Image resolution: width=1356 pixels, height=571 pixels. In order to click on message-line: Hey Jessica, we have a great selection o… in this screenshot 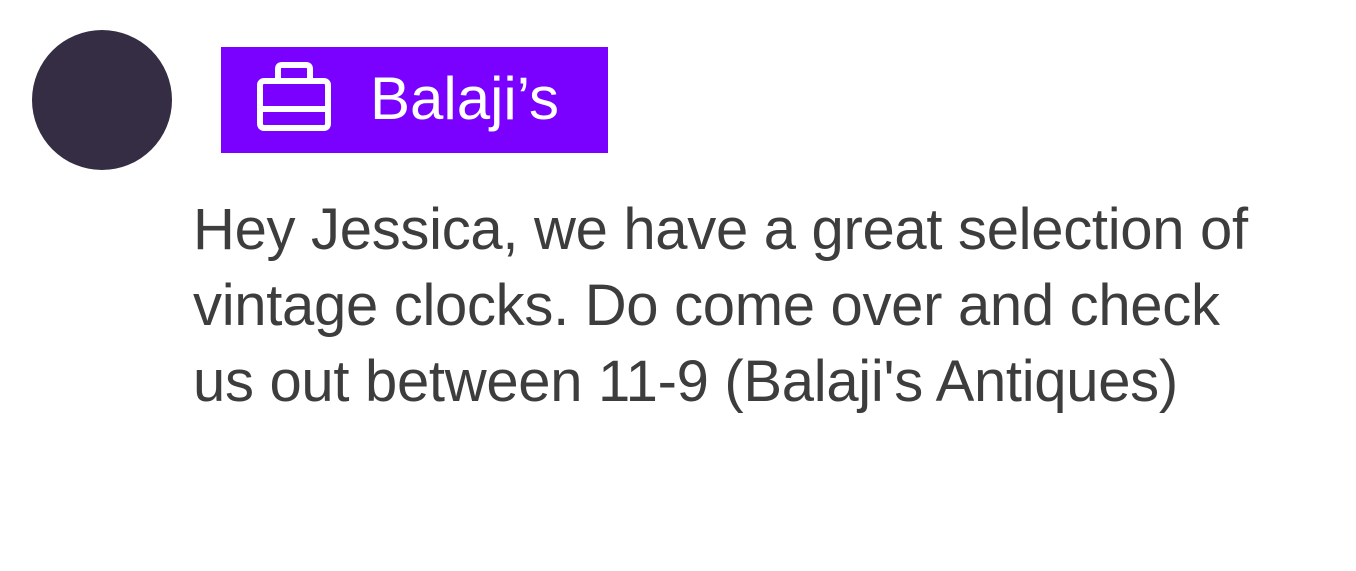, I will do `click(720, 229)`.